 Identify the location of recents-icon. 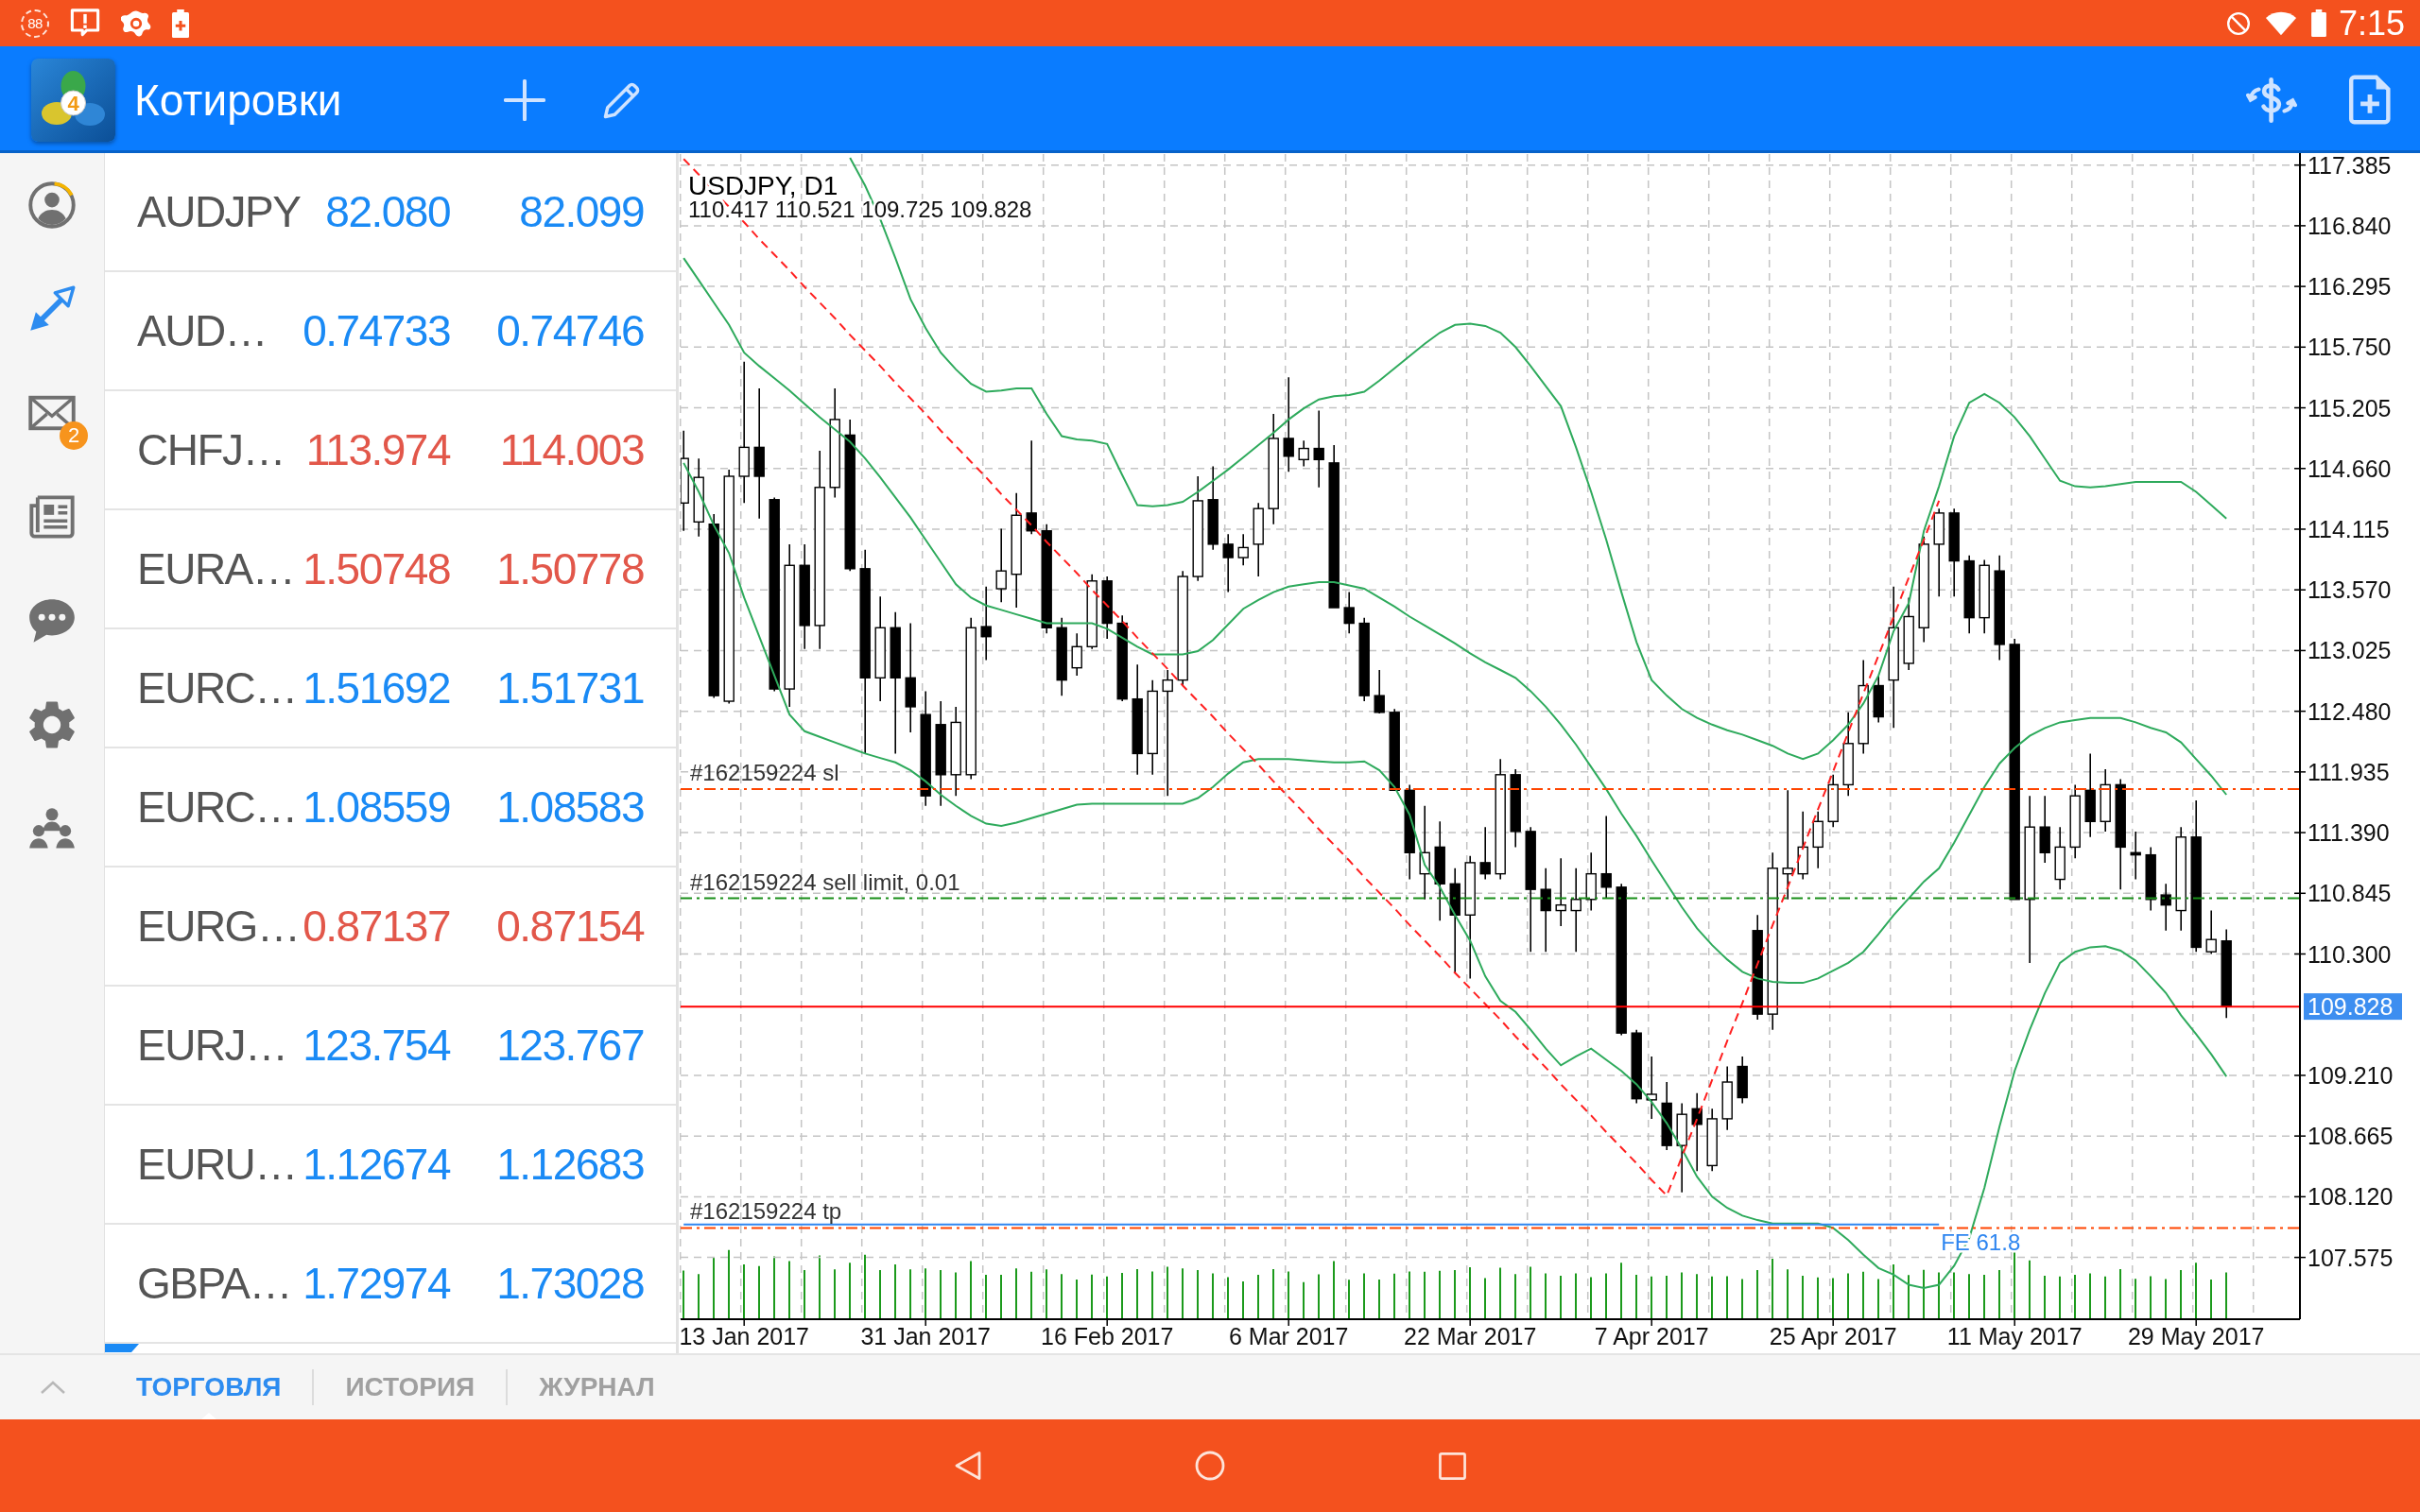
(1452, 1466).